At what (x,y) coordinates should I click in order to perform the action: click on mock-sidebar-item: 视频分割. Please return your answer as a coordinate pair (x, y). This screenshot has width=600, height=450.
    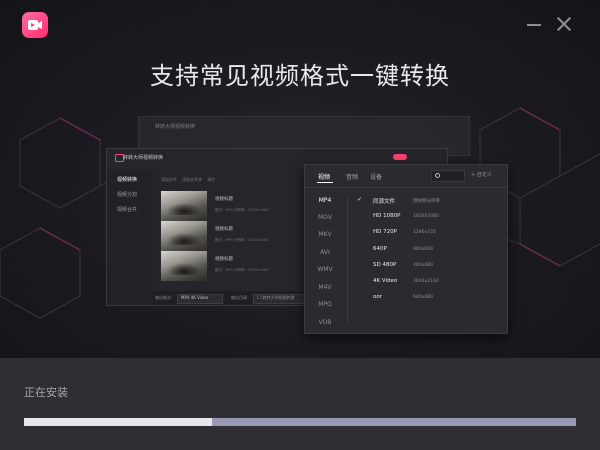
    Looking at the image, I should click on (127, 195).